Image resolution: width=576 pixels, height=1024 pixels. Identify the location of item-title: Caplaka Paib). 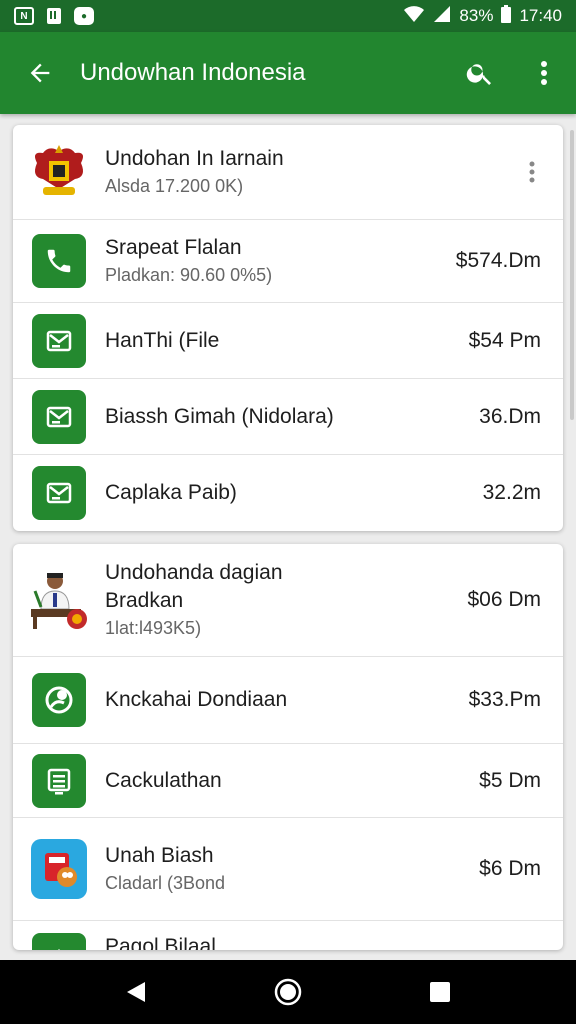
(171, 492).